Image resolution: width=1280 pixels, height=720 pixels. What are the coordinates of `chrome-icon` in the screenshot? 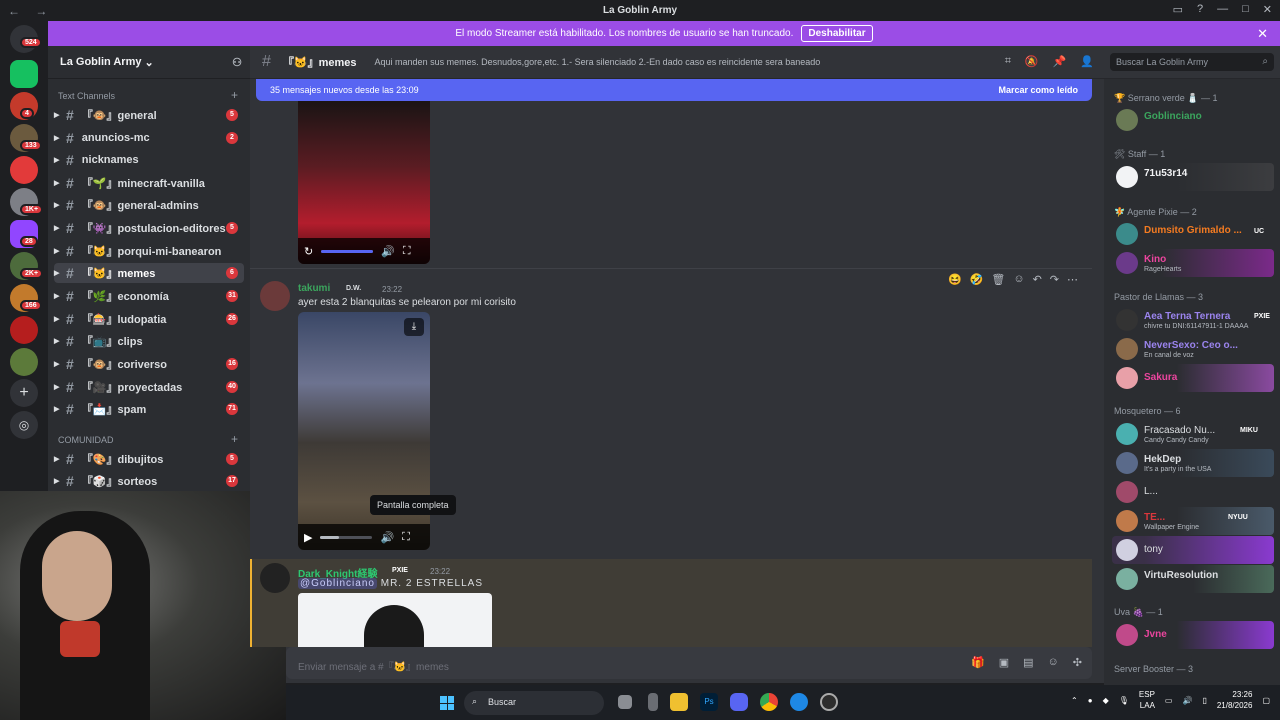 It's located at (769, 702).